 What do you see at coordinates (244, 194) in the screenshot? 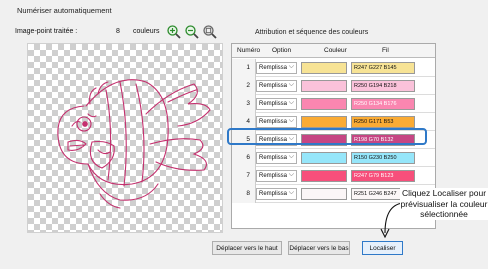
I see `row-number: 8` at bounding box center [244, 194].